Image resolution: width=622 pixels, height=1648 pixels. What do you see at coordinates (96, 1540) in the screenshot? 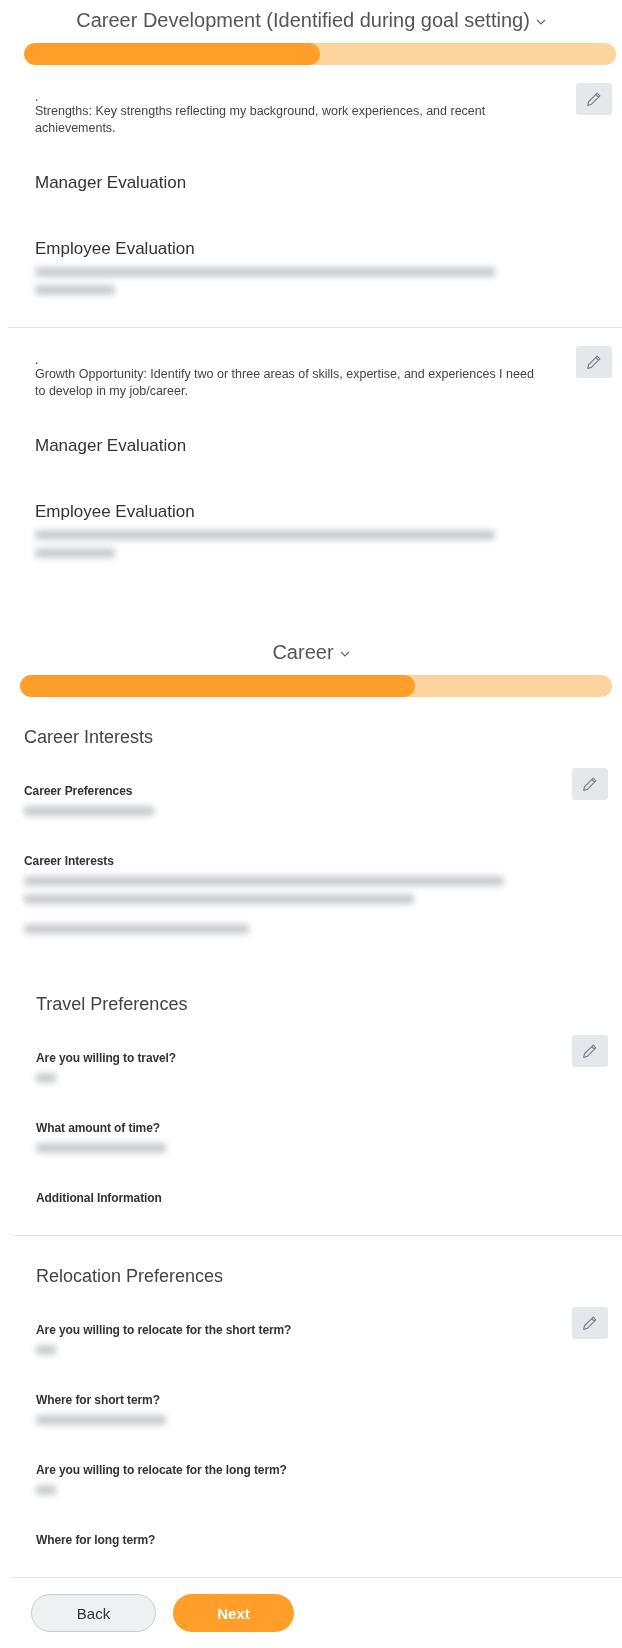
I see `field-label: Where for long term?` at bounding box center [96, 1540].